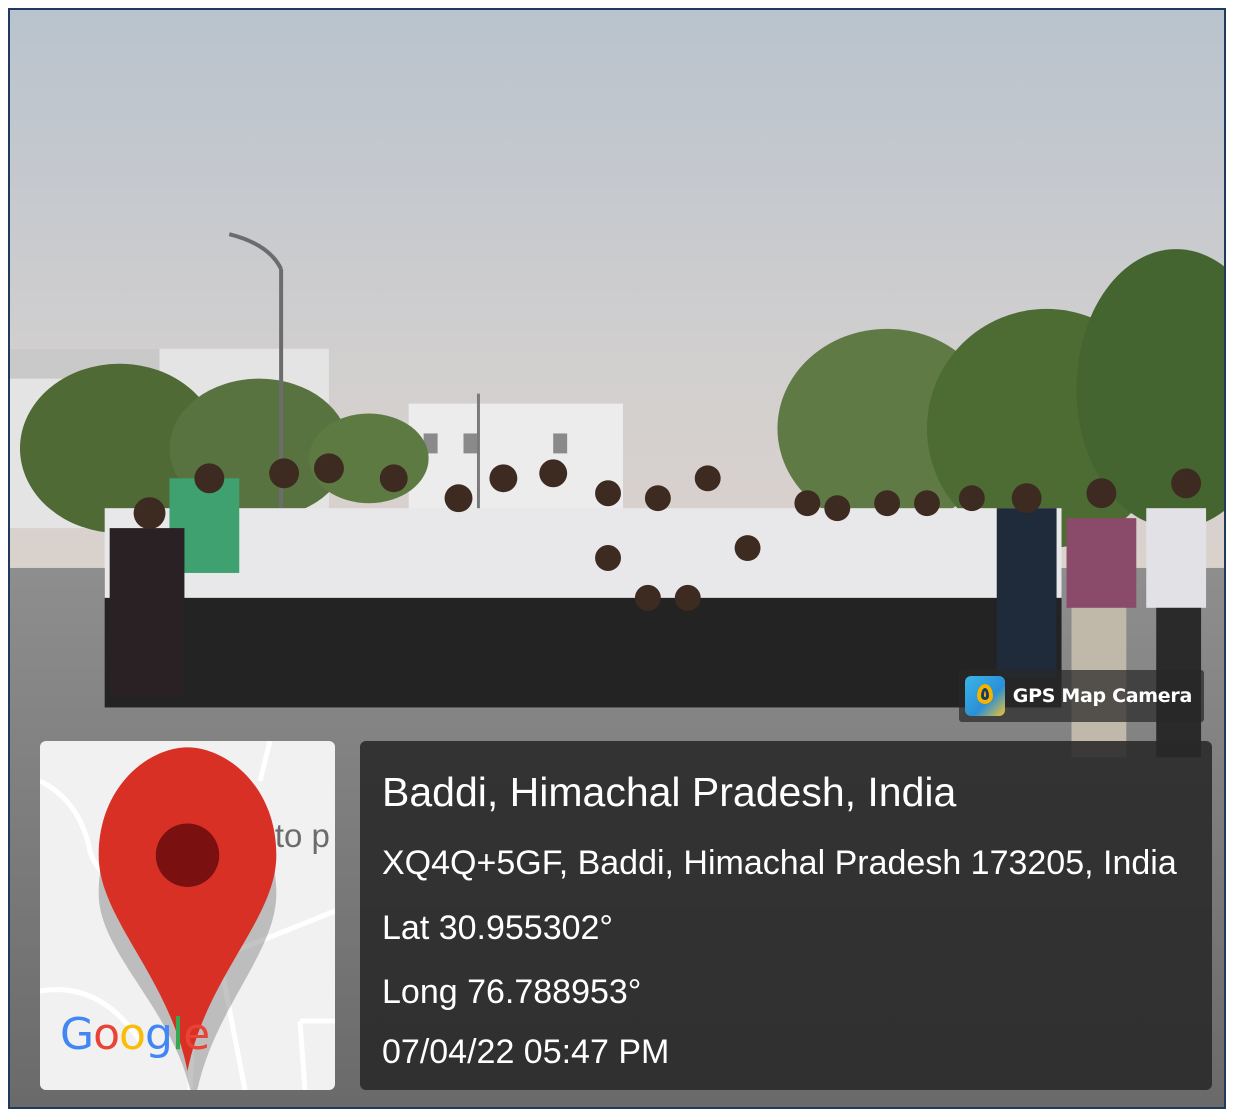 The image size is (1234, 1117). What do you see at coordinates (135, 1034) in the screenshot?
I see `google-logo: Google` at bounding box center [135, 1034].